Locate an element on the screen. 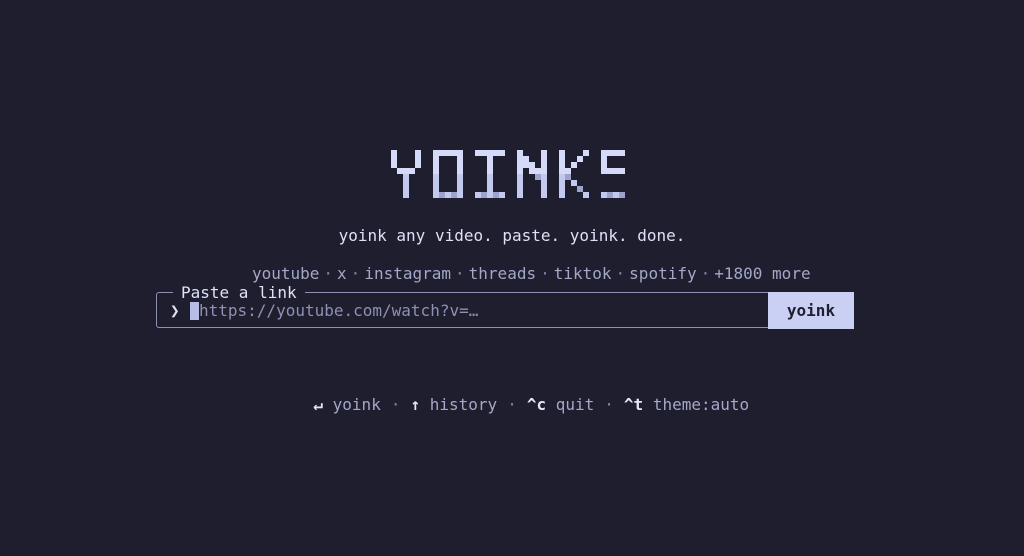  platform-more: +1800 more is located at coordinates (762, 273).